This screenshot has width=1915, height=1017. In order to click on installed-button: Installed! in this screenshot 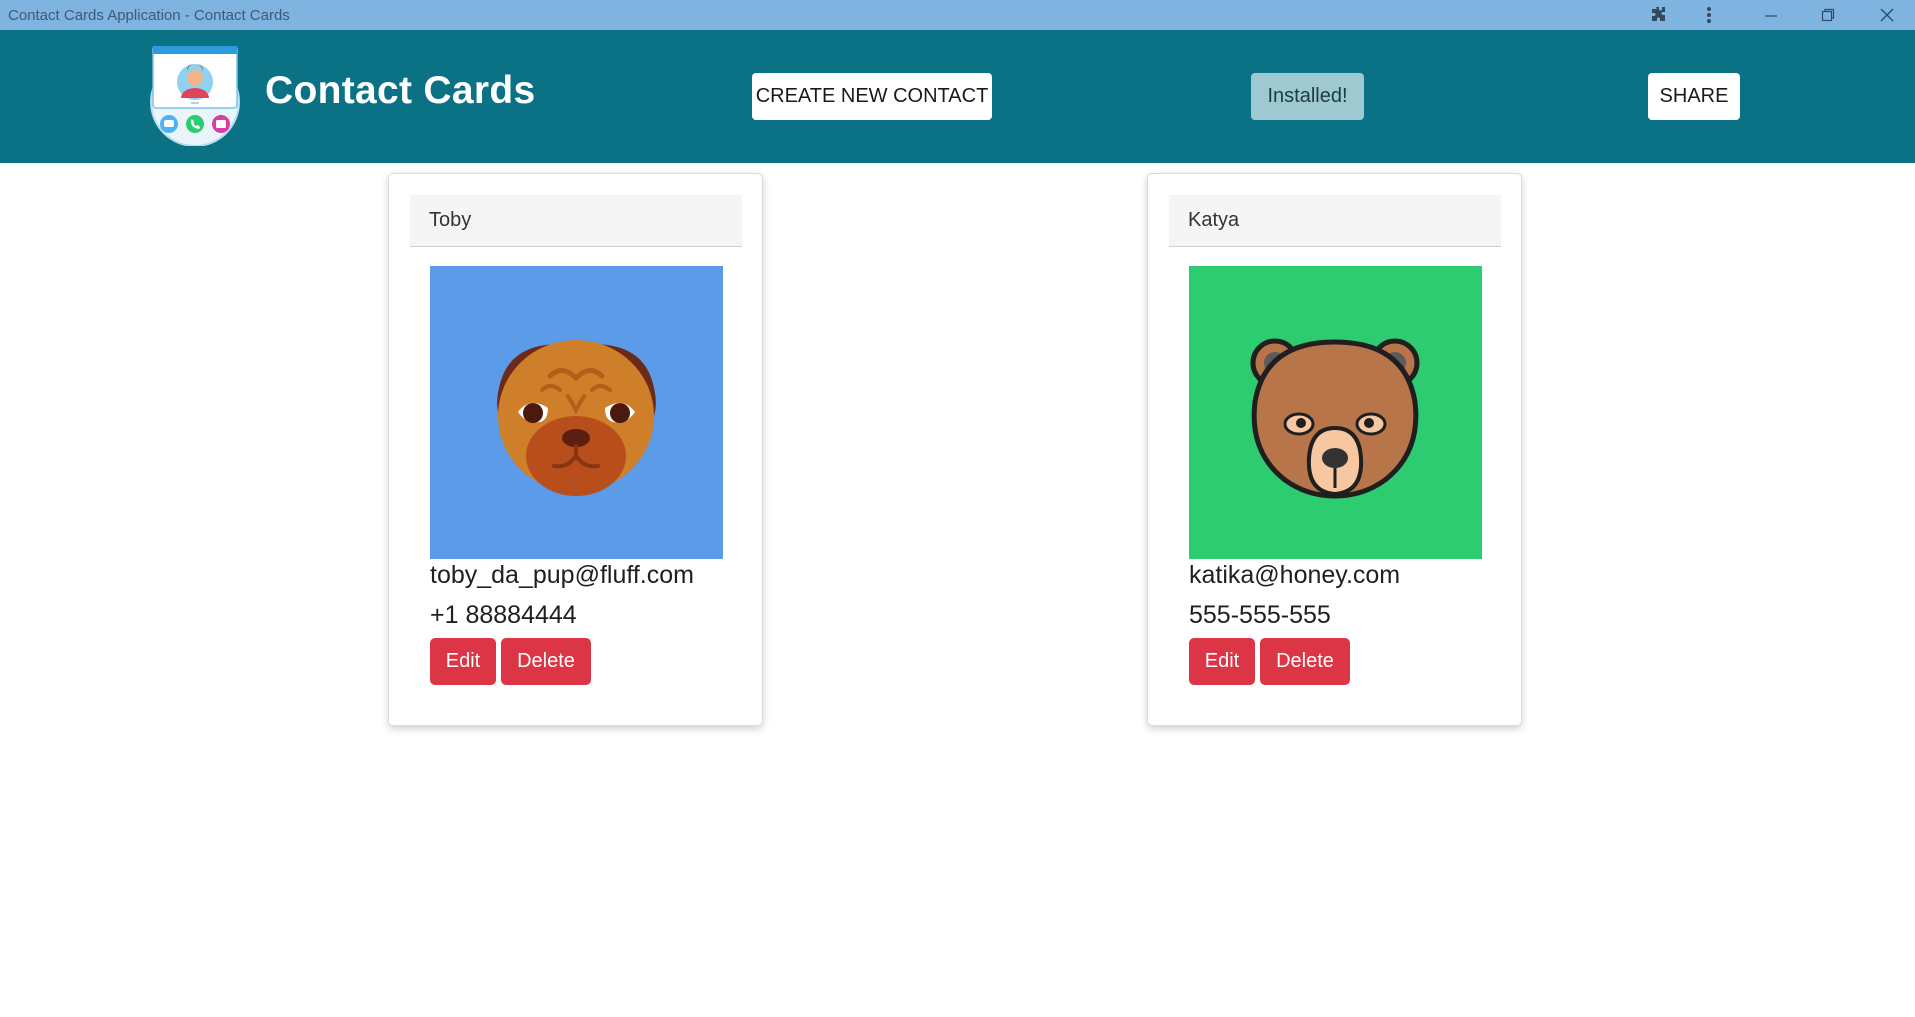, I will do `click(1307, 96)`.